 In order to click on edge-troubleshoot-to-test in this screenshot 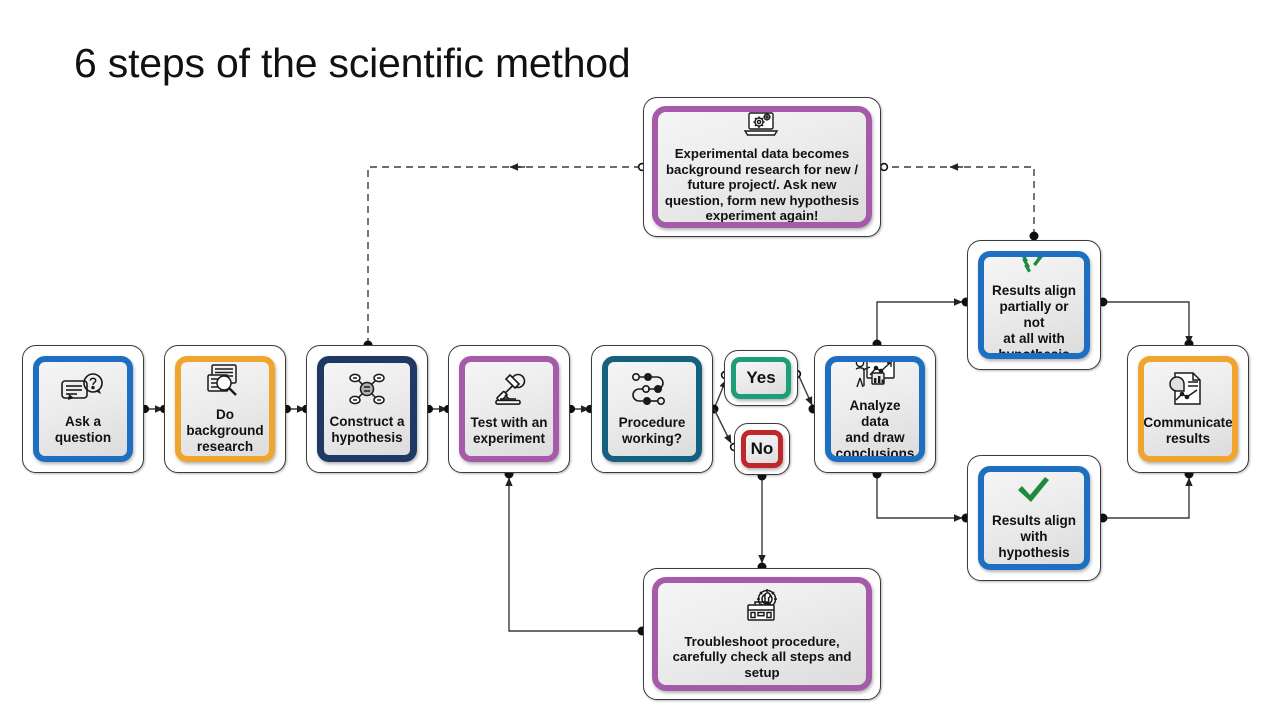, I will do `click(575, 552)`.